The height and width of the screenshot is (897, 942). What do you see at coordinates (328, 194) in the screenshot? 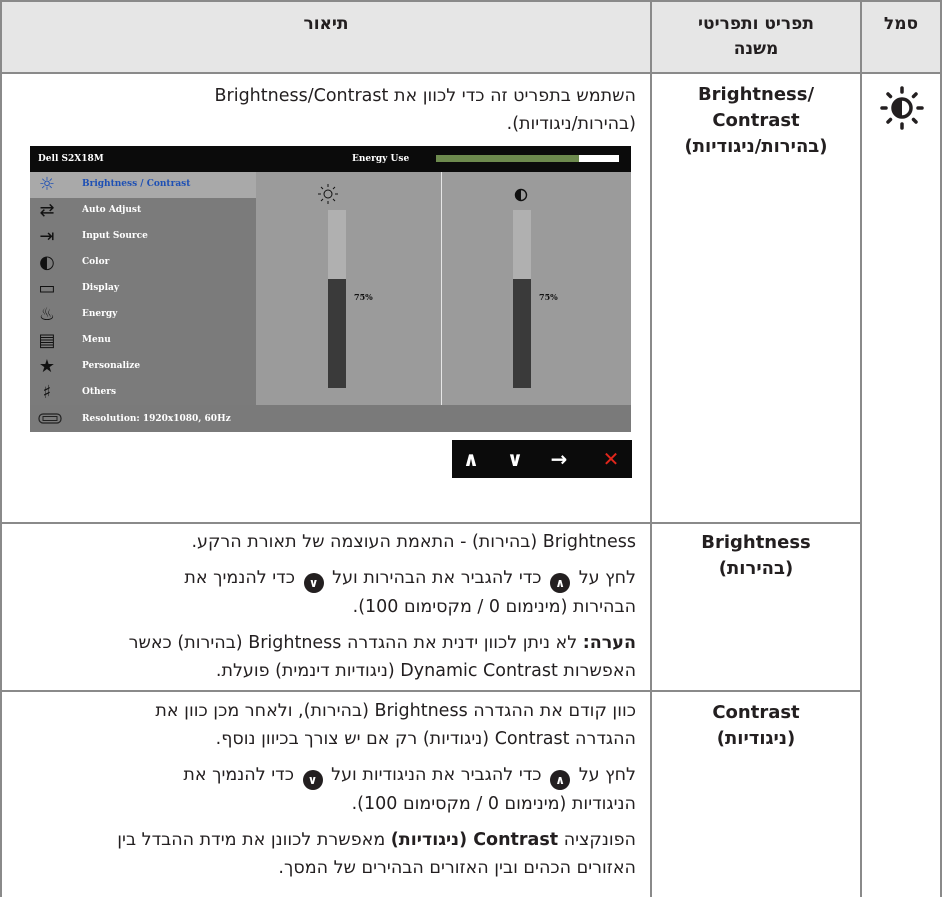
I see `sun-icon` at bounding box center [328, 194].